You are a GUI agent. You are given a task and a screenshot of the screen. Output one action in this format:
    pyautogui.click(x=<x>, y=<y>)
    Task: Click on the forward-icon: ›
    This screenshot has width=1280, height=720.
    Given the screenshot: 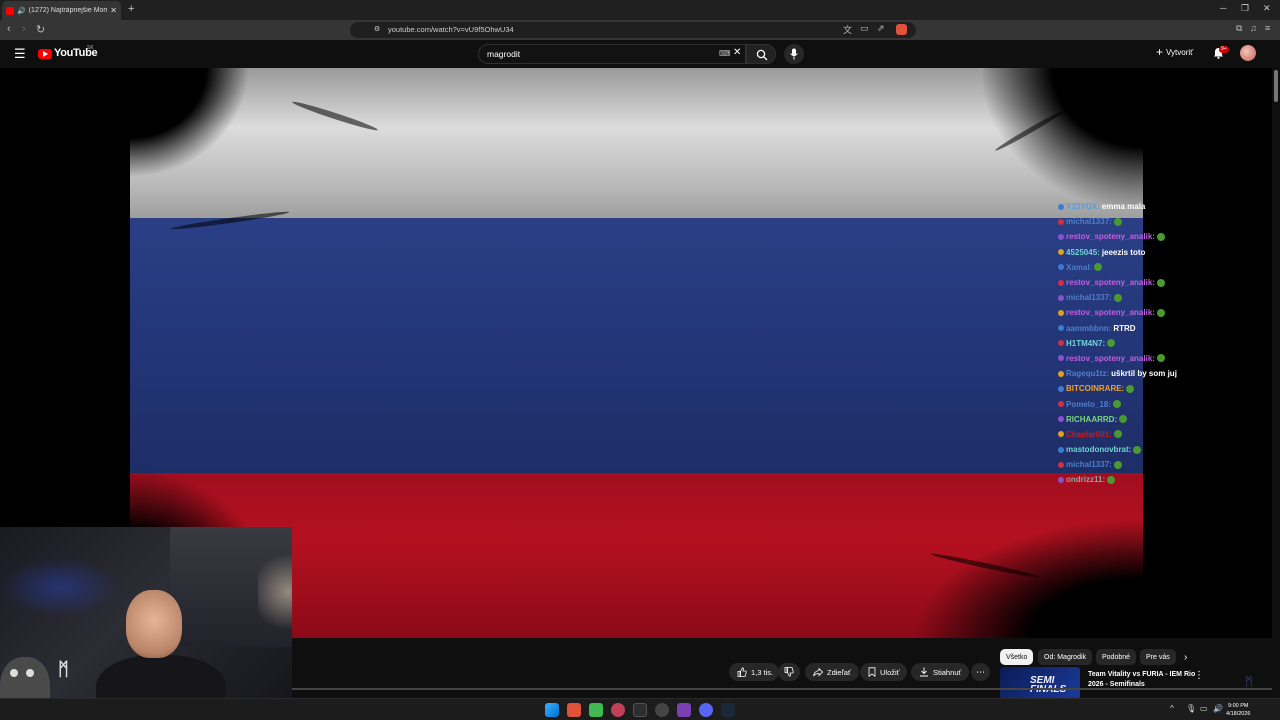 What is the action you would take?
    pyautogui.click(x=24, y=29)
    